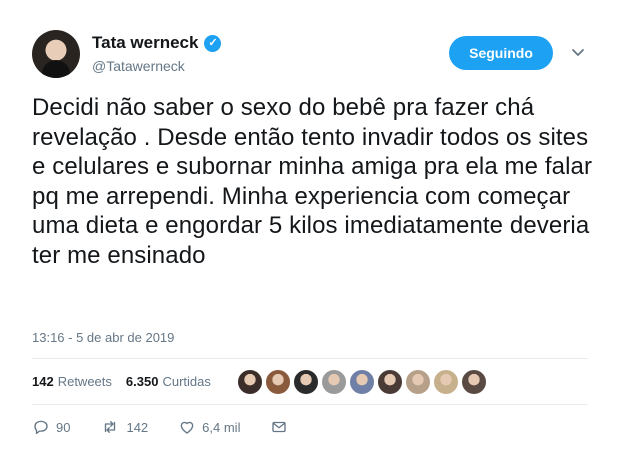  Describe the element at coordinates (213, 43) in the screenshot. I see `verified-badge-icon: ✓` at that location.